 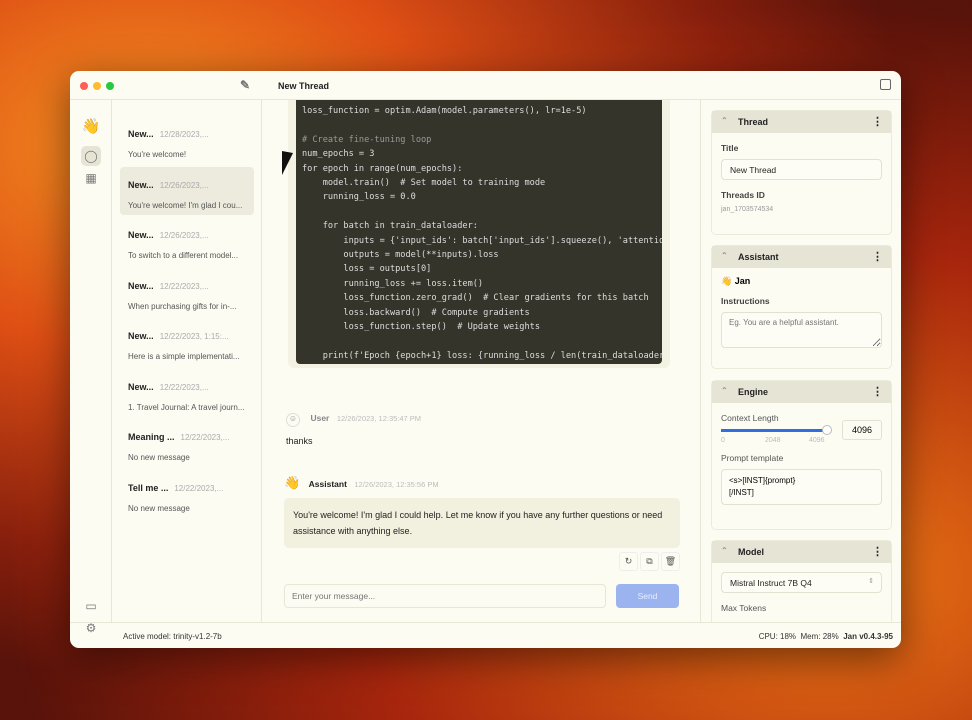 What do you see at coordinates (801, 552) in the screenshot?
I see `model-card-header: ⌃ Model ⋮` at bounding box center [801, 552].